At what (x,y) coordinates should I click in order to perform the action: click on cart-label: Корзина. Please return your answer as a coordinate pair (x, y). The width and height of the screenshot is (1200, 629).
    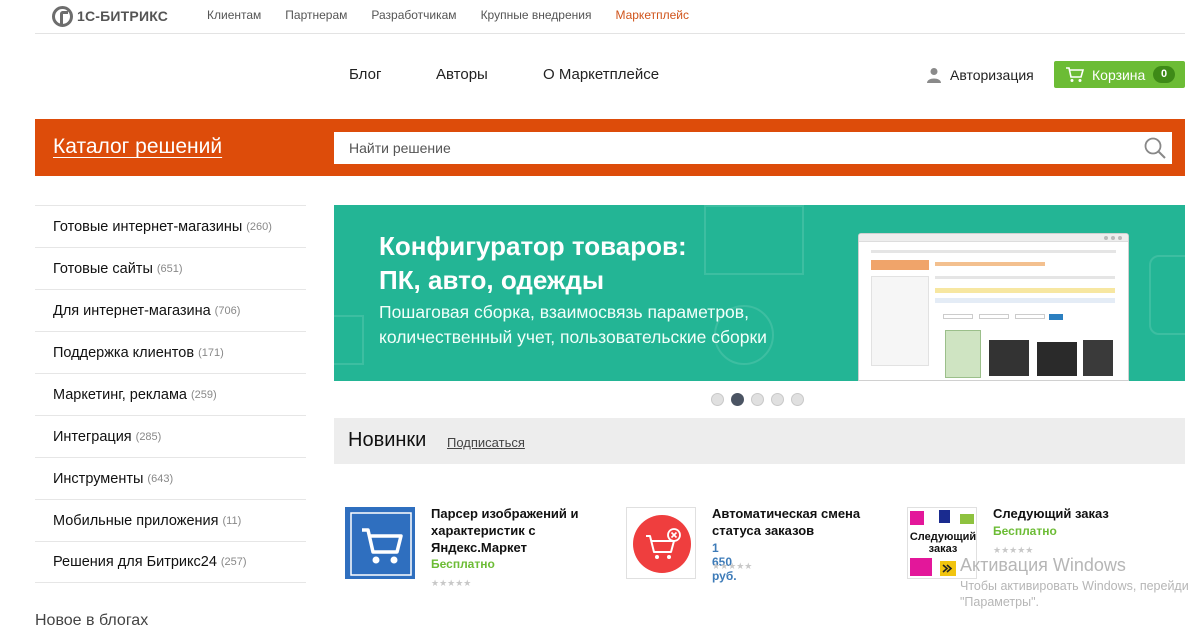
    Looking at the image, I should click on (1119, 74).